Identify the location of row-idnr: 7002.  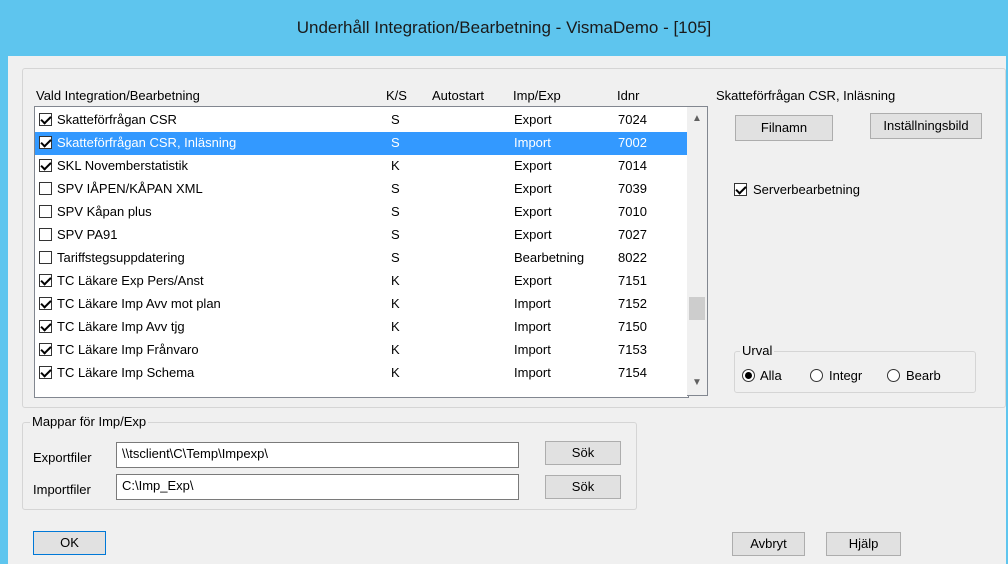
(632, 142).